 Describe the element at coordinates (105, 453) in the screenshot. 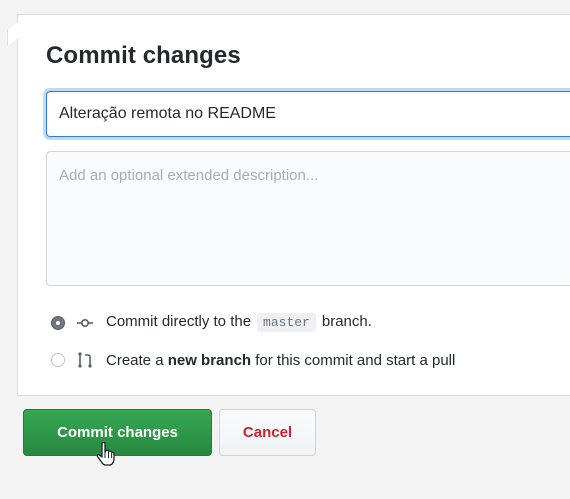

I see `hand-cursor-icon` at that location.